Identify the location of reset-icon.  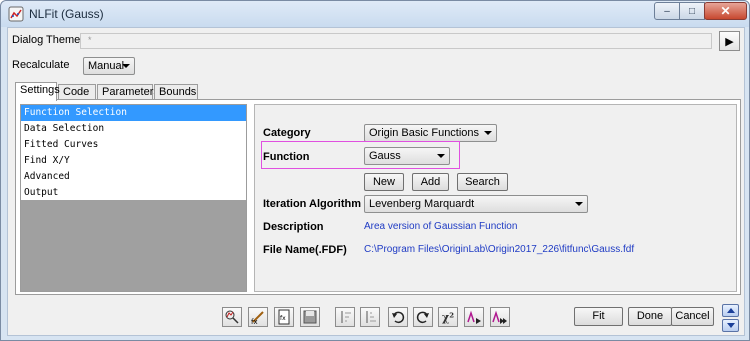
(422, 317).